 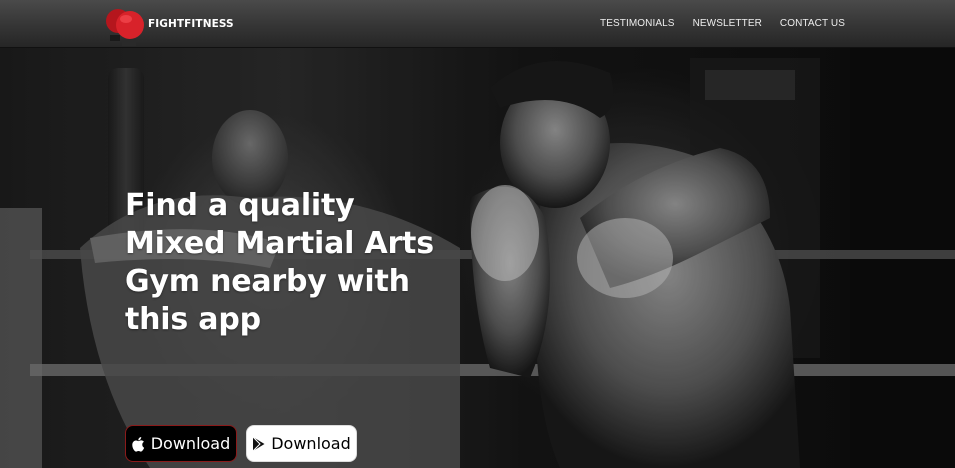 I want to click on app-store-label: Download, so click(x=190, y=443).